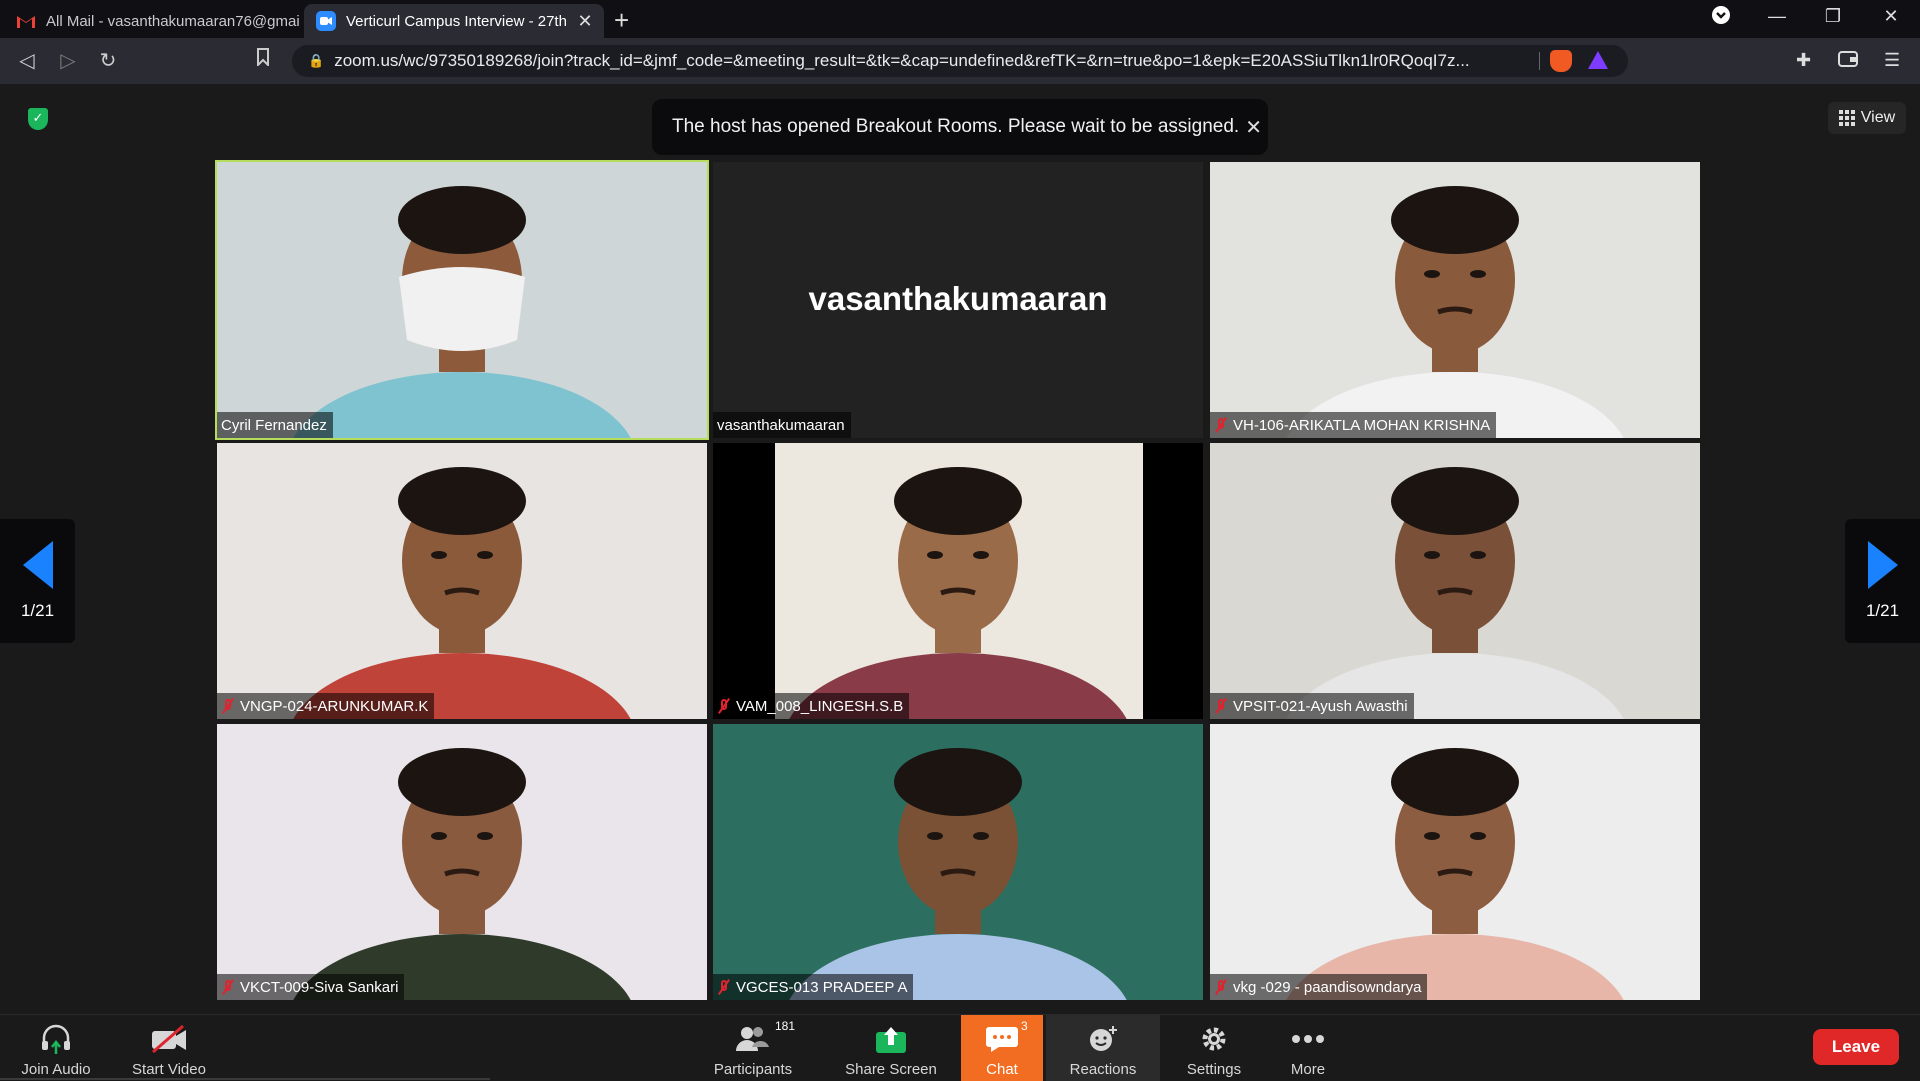  Describe the element at coordinates (38, 119) in the screenshot. I see `encryption-shield-icon: ✓` at that location.